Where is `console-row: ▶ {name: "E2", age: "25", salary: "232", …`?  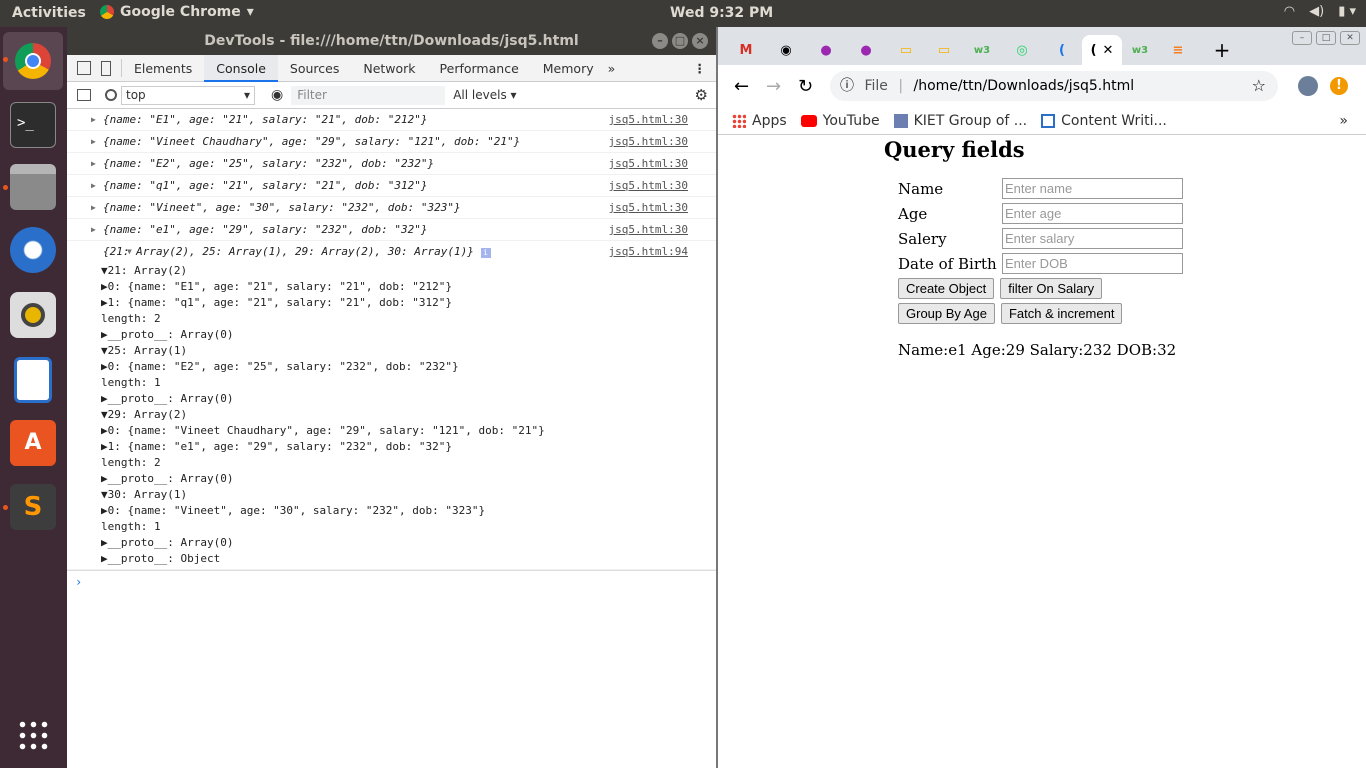
console-row: ▶ {name: "E2", age: "25", salary: "232", … is located at coordinates (391, 164).